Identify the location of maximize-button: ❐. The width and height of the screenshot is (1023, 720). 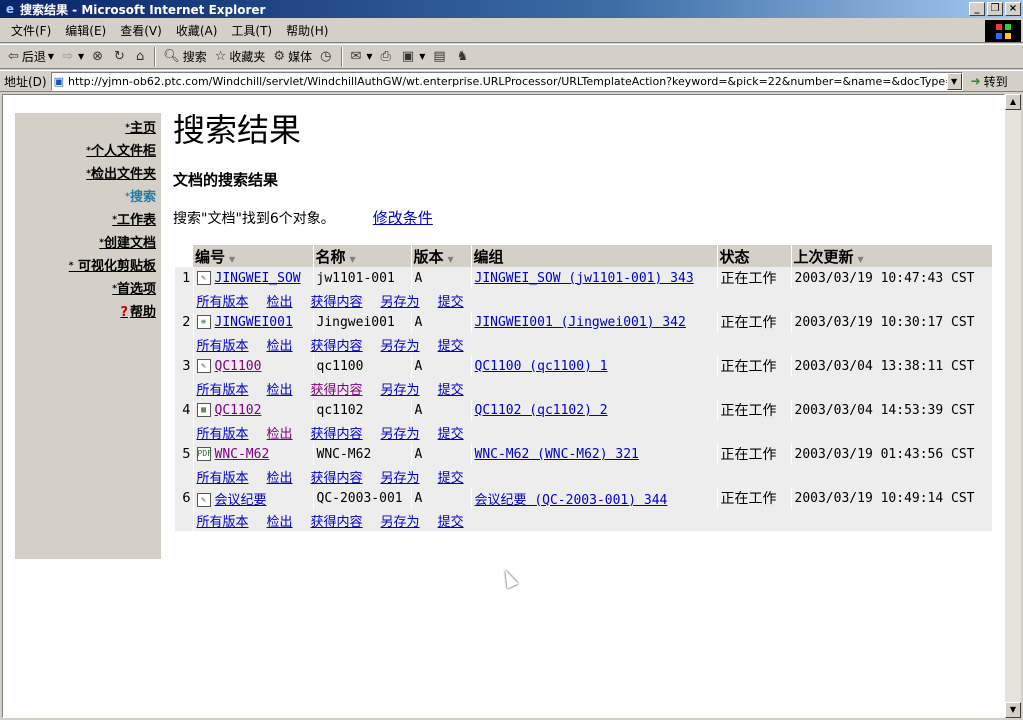
(995, 9).